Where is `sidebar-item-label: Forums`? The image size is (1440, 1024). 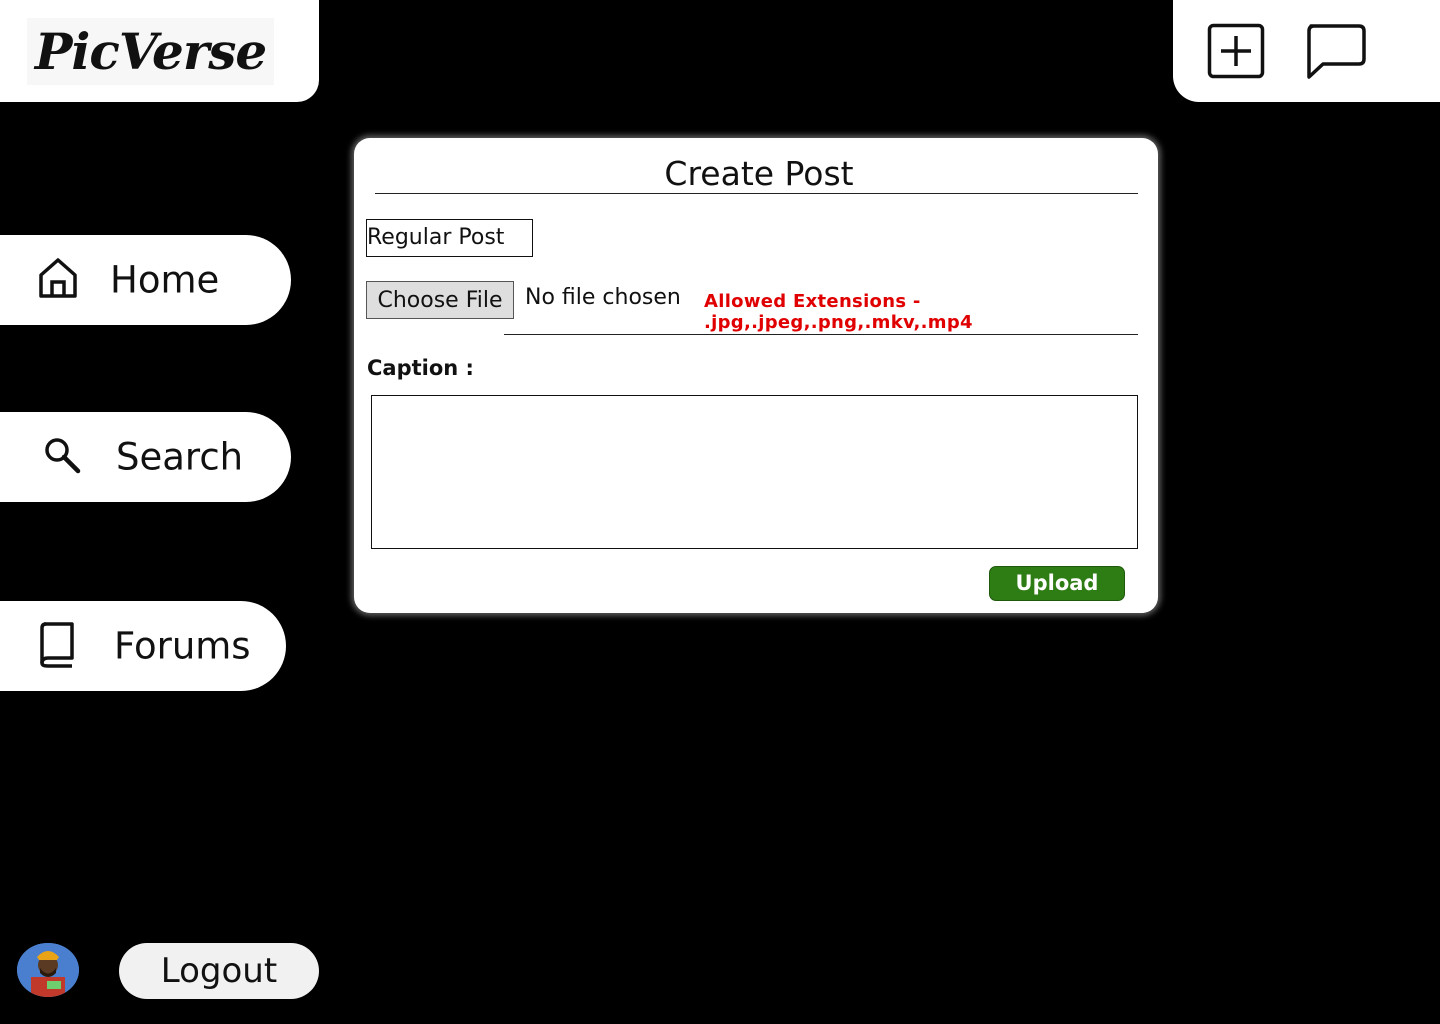
sidebar-item-label: Forums is located at coordinates (182, 646).